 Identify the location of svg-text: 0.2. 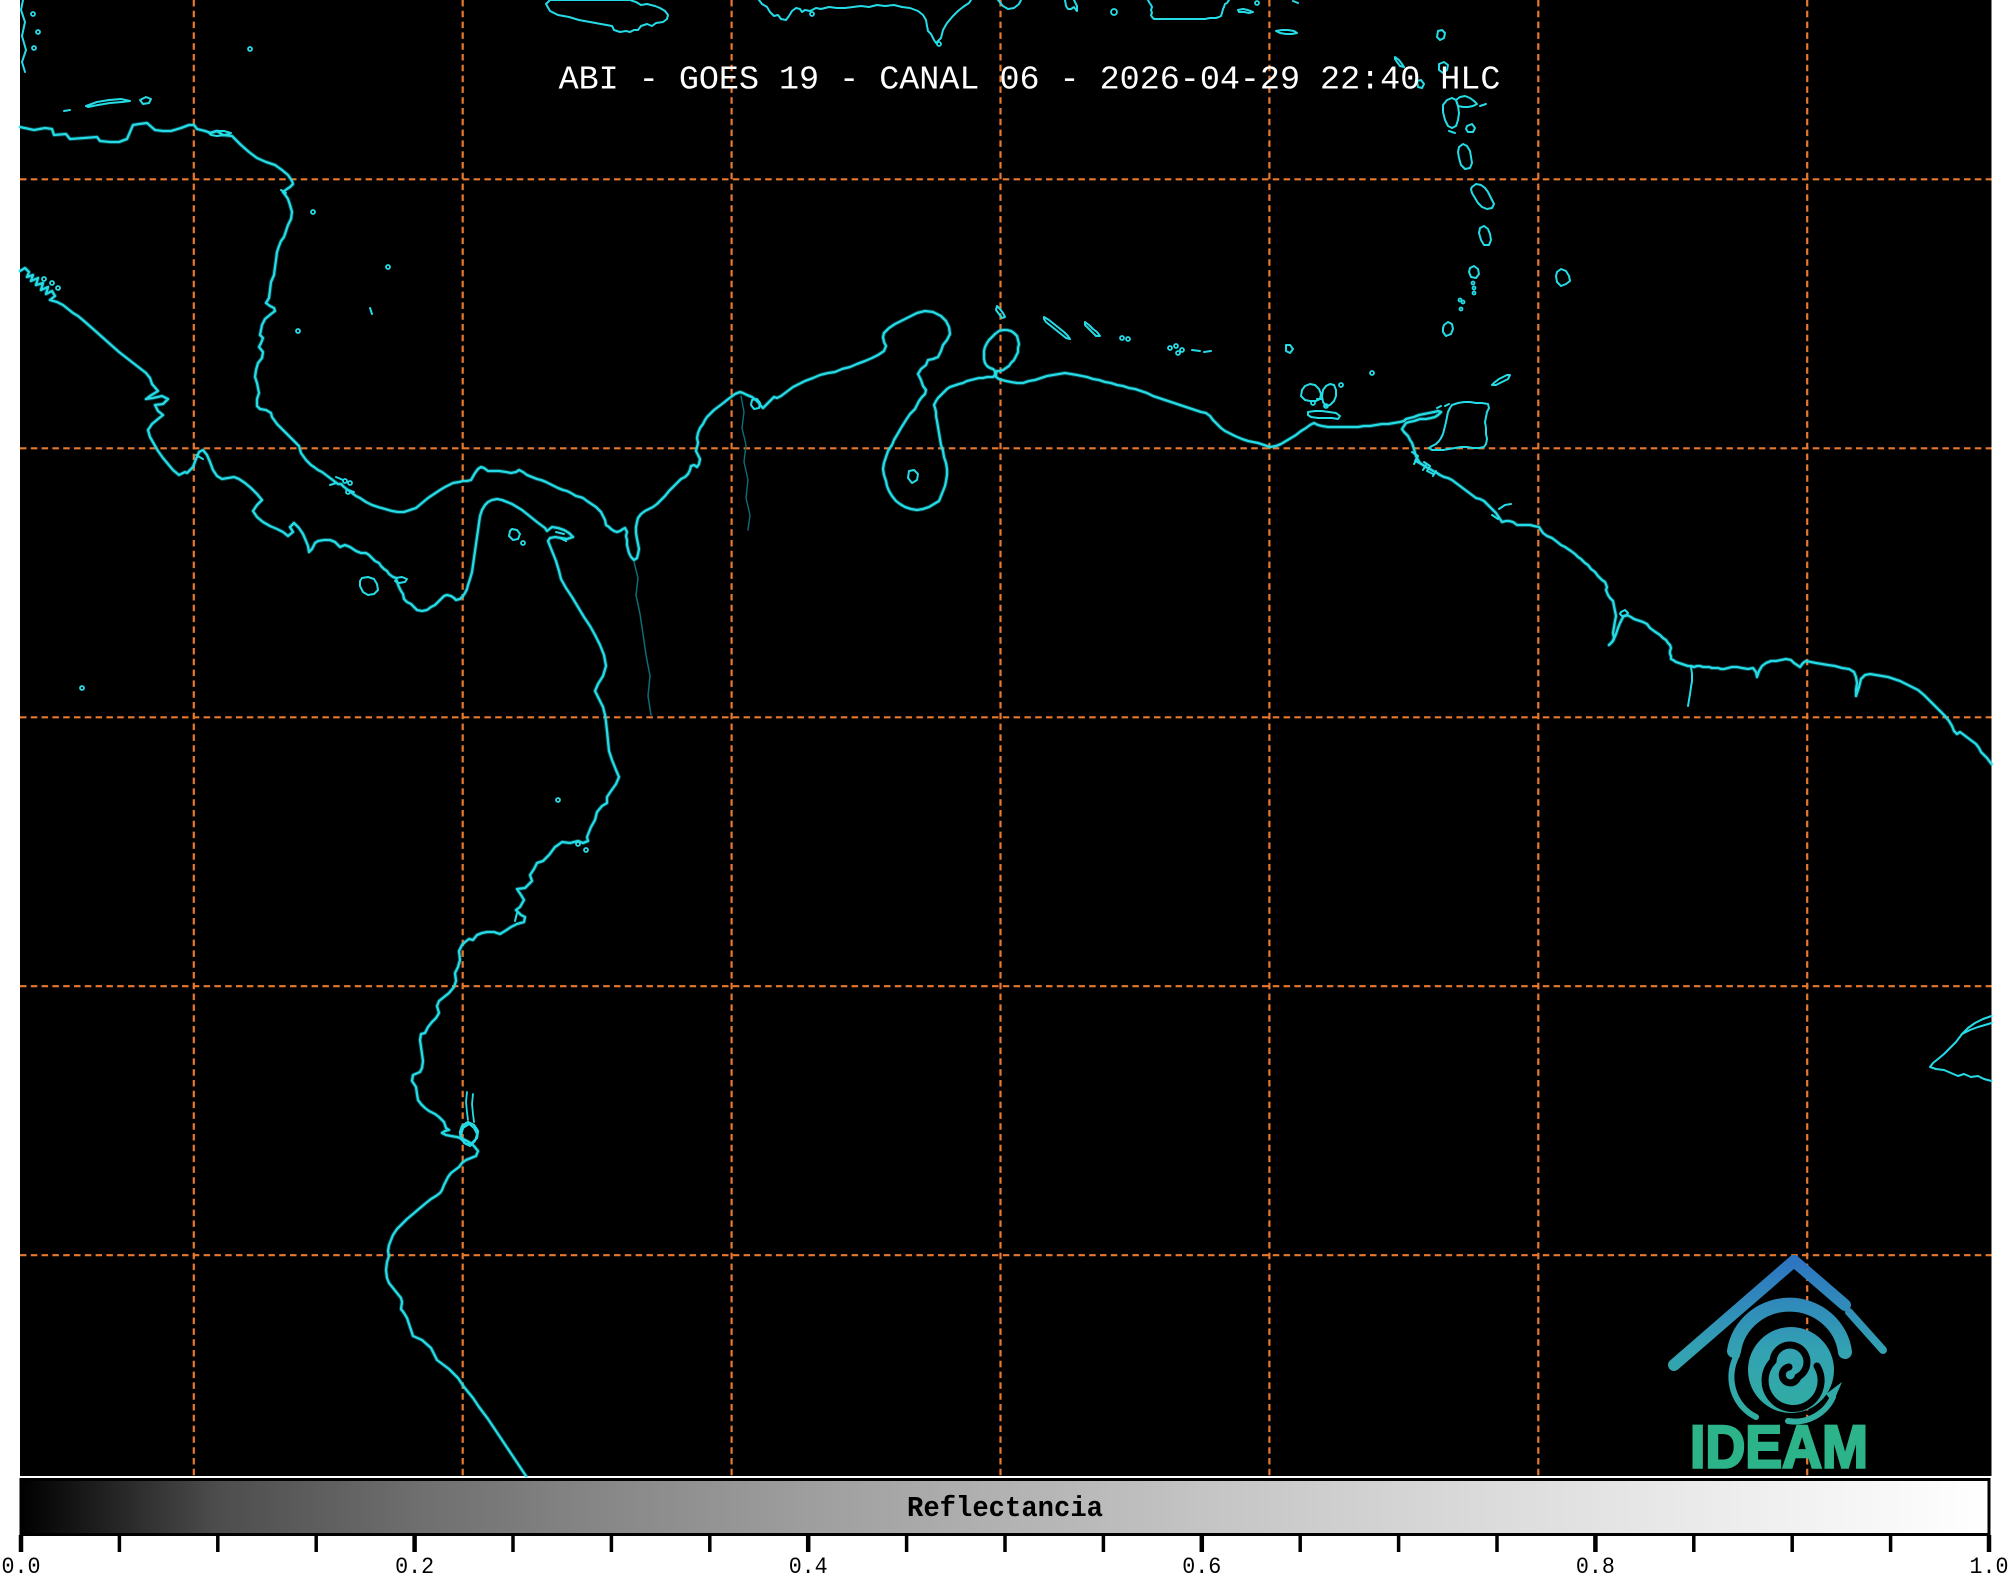
(414, 1565).